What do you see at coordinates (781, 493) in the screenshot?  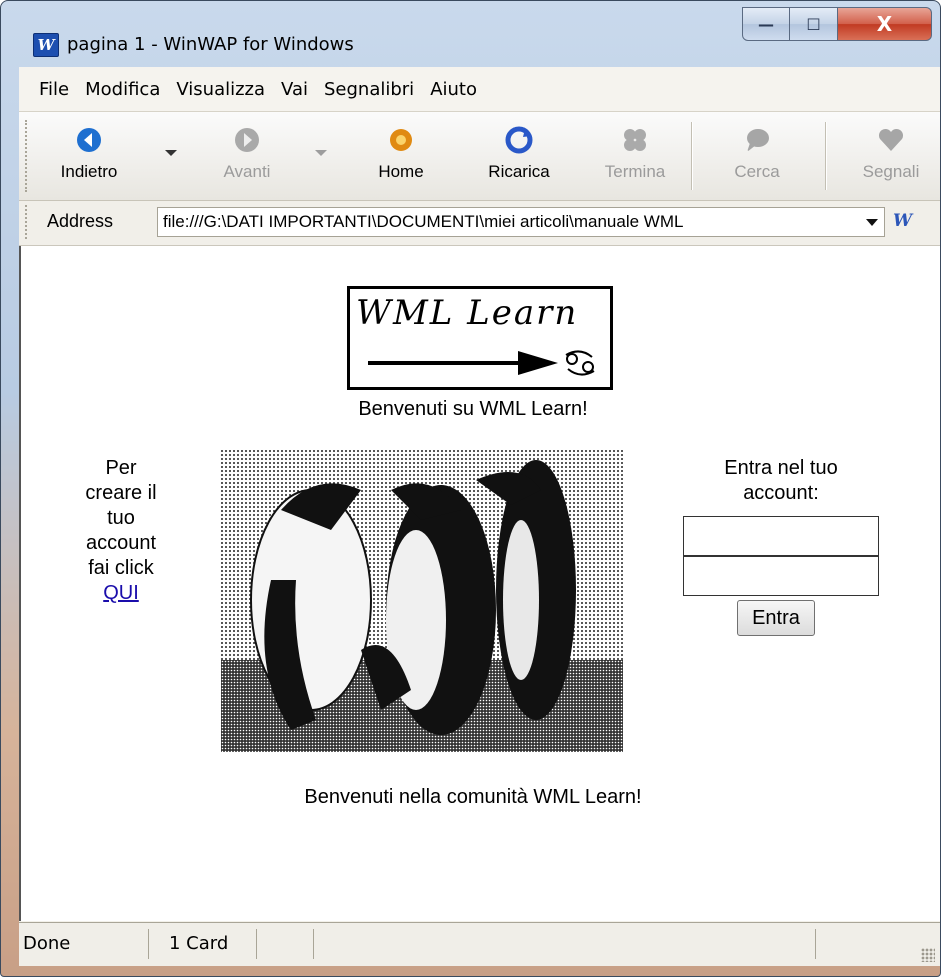 I see `login-line: account:` at bounding box center [781, 493].